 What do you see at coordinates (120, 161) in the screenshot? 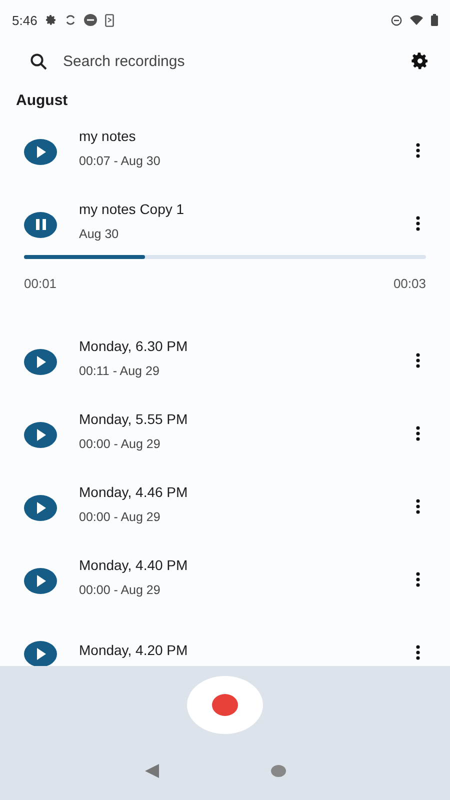
I see `recording-details: 00:07 - Aug 30` at bounding box center [120, 161].